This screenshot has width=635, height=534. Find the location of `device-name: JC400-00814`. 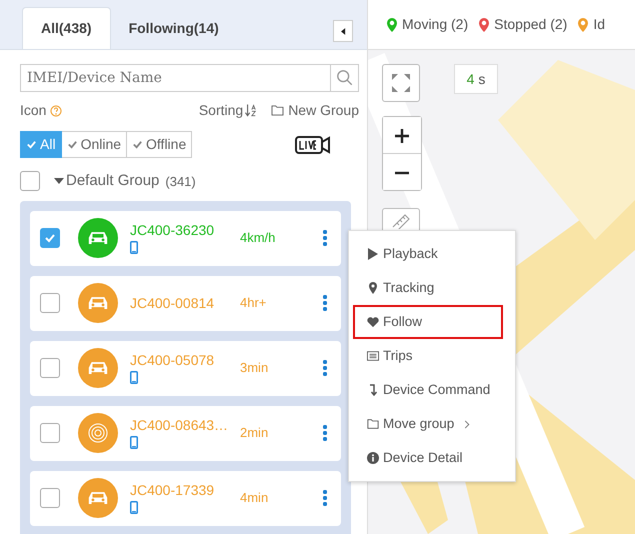

device-name: JC400-00814 is located at coordinates (173, 303).